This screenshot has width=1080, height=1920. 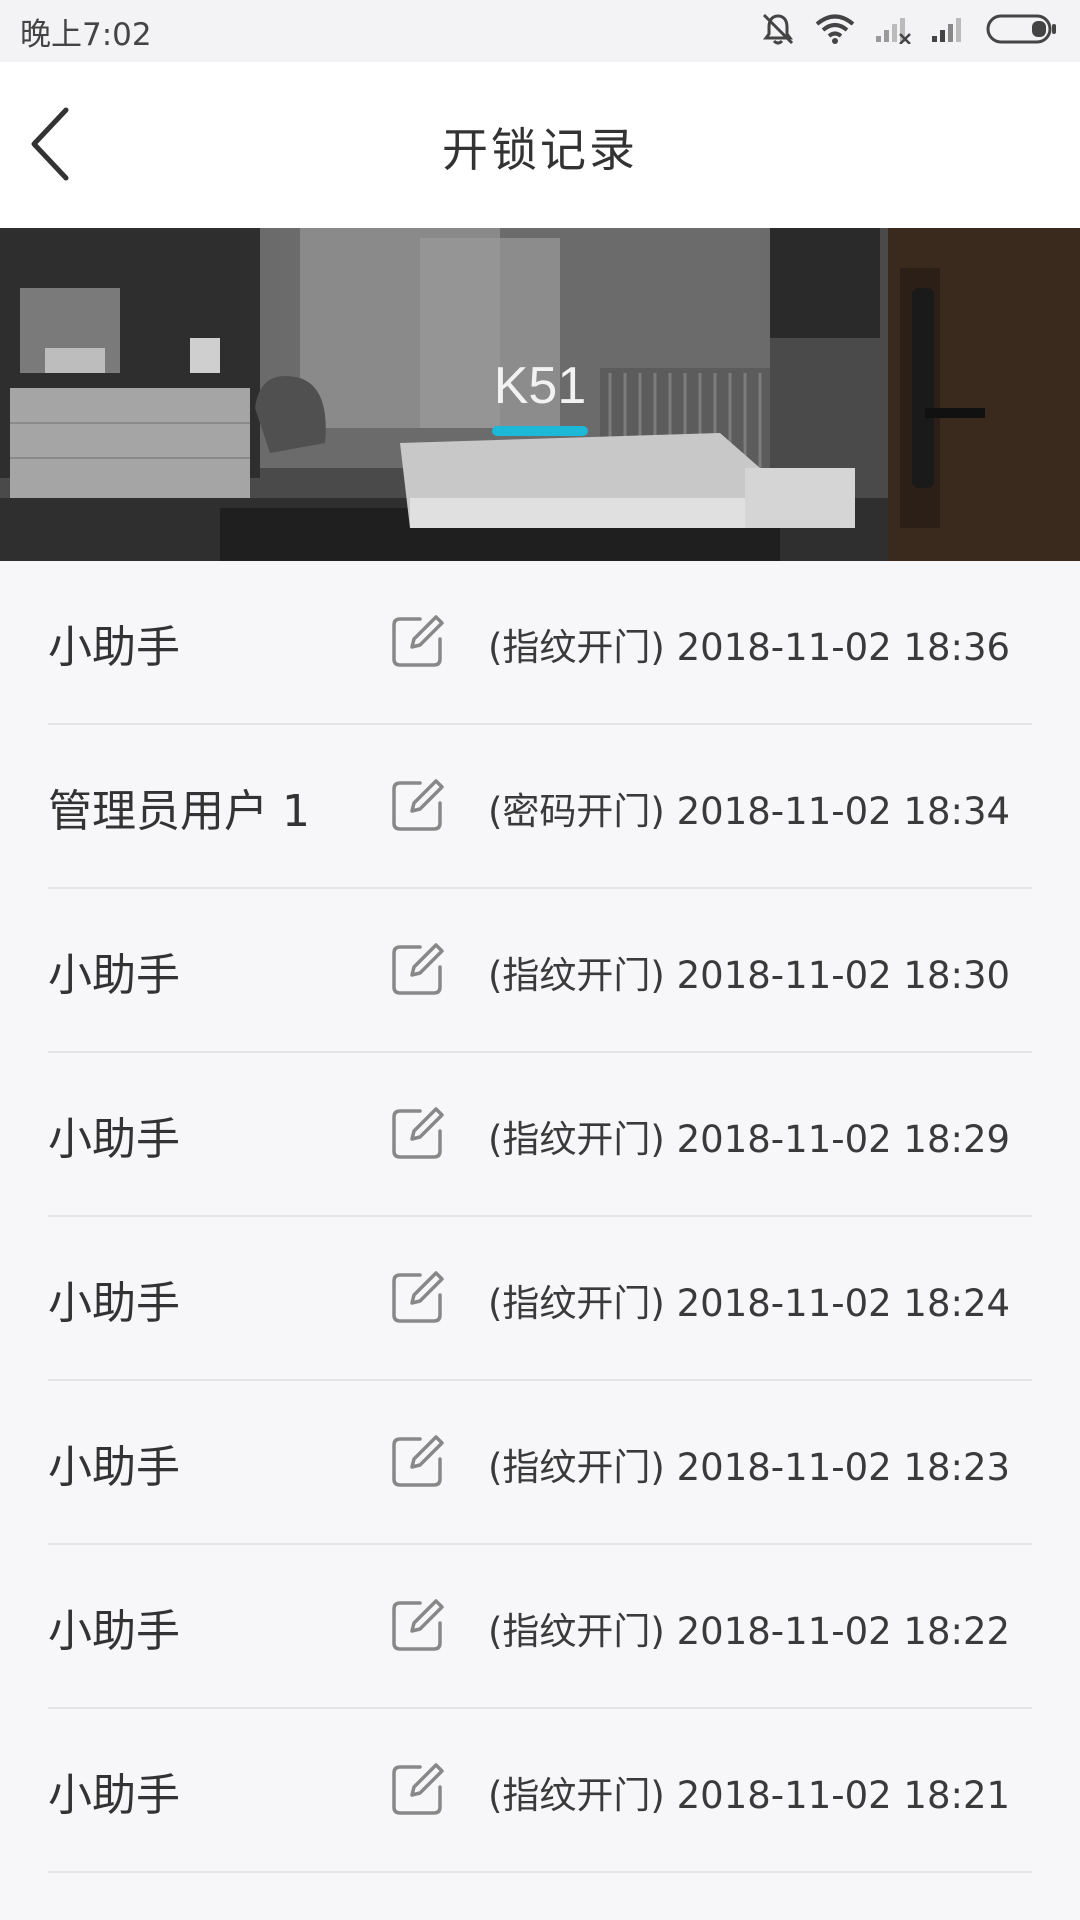 I want to click on record-user: 管理员用户 1, so click(x=179, y=811).